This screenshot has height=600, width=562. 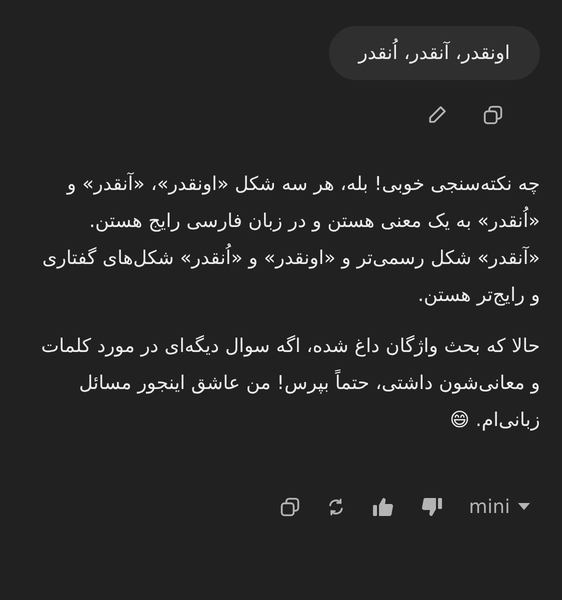 I want to click on thumbs-down-icon, so click(x=432, y=507).